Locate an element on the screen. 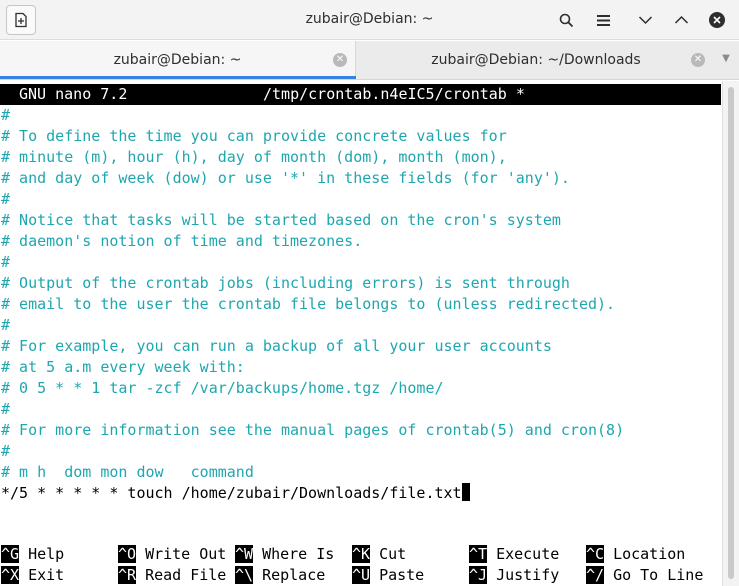 The image size is (739, 586). shortcut-label: Go To Line is located at coordinates (658, 575).